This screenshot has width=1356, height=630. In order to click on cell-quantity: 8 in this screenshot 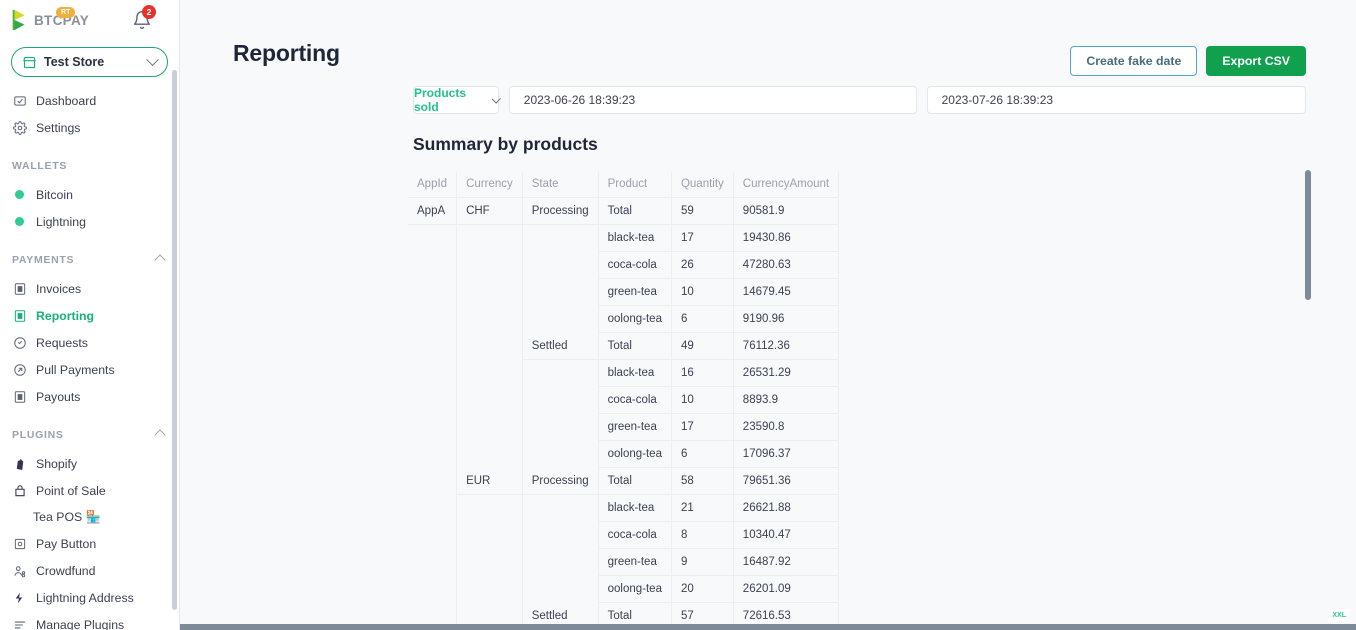, I will do `click(702, 535)`.